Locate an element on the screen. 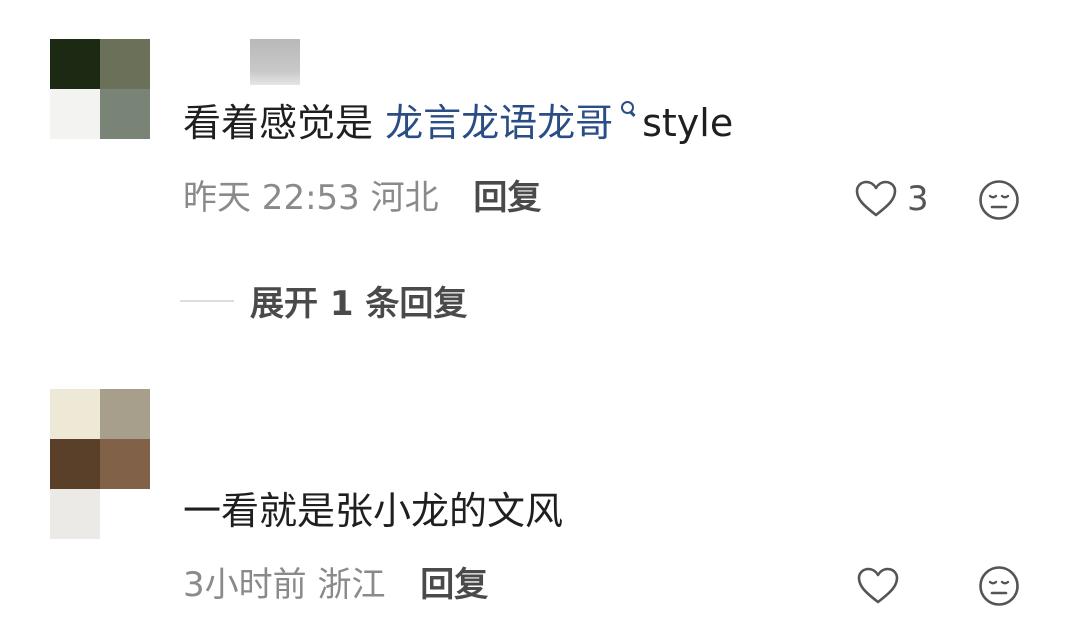 This screenshot has width=1080, height=639. comment-meta: 3小时前 浙江 回复 is located at coordinates (335, 585).